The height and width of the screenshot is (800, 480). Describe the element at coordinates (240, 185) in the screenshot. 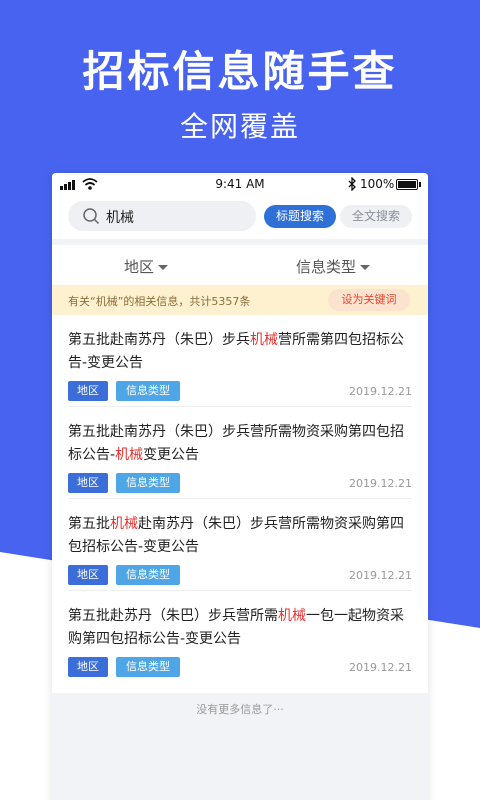

I see `status-bar: 9:41 AM 100%` at that location.